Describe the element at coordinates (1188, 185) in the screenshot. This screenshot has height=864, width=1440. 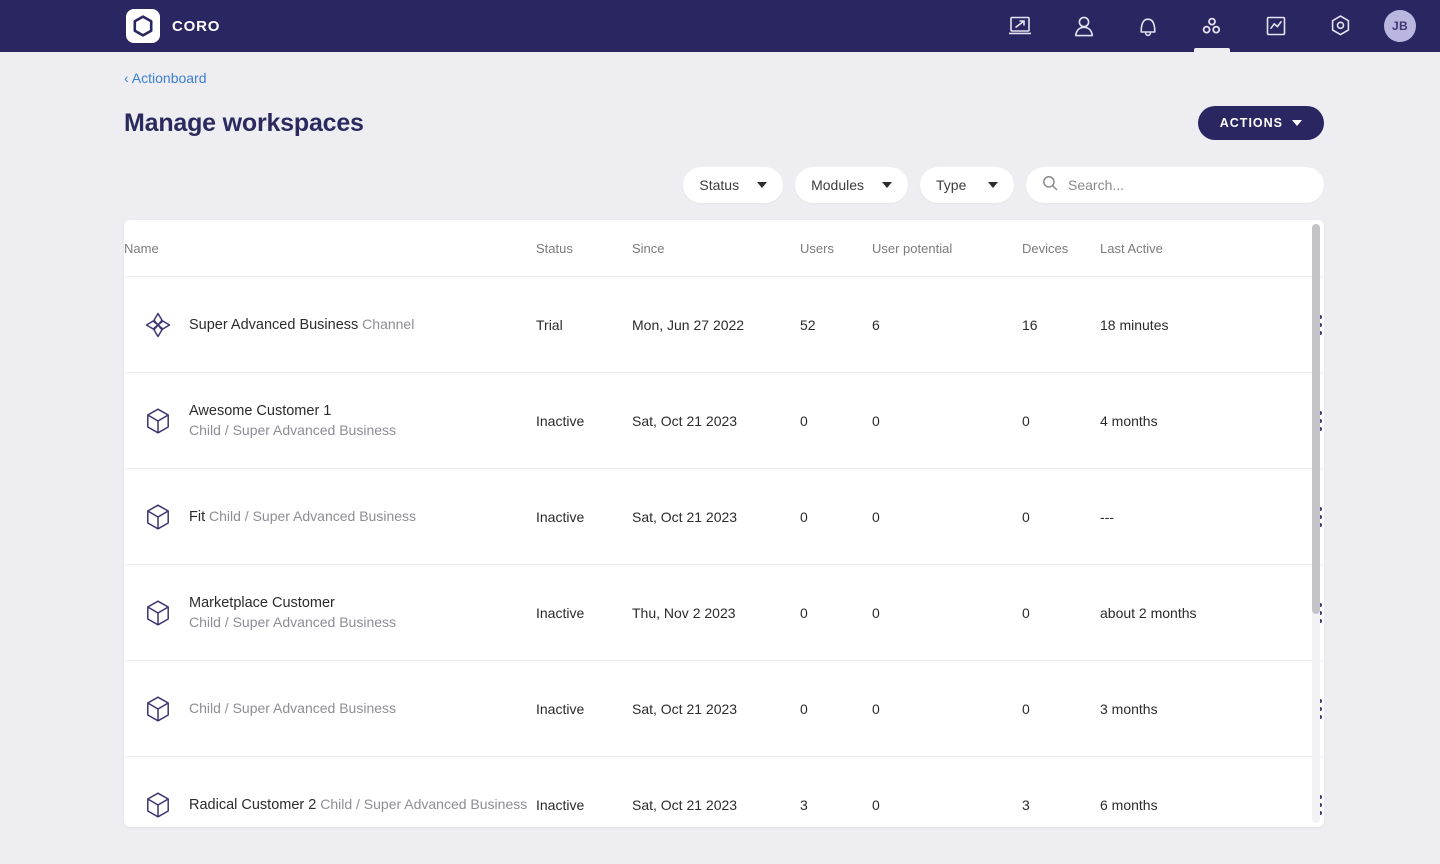
I see `search-input` at that location.